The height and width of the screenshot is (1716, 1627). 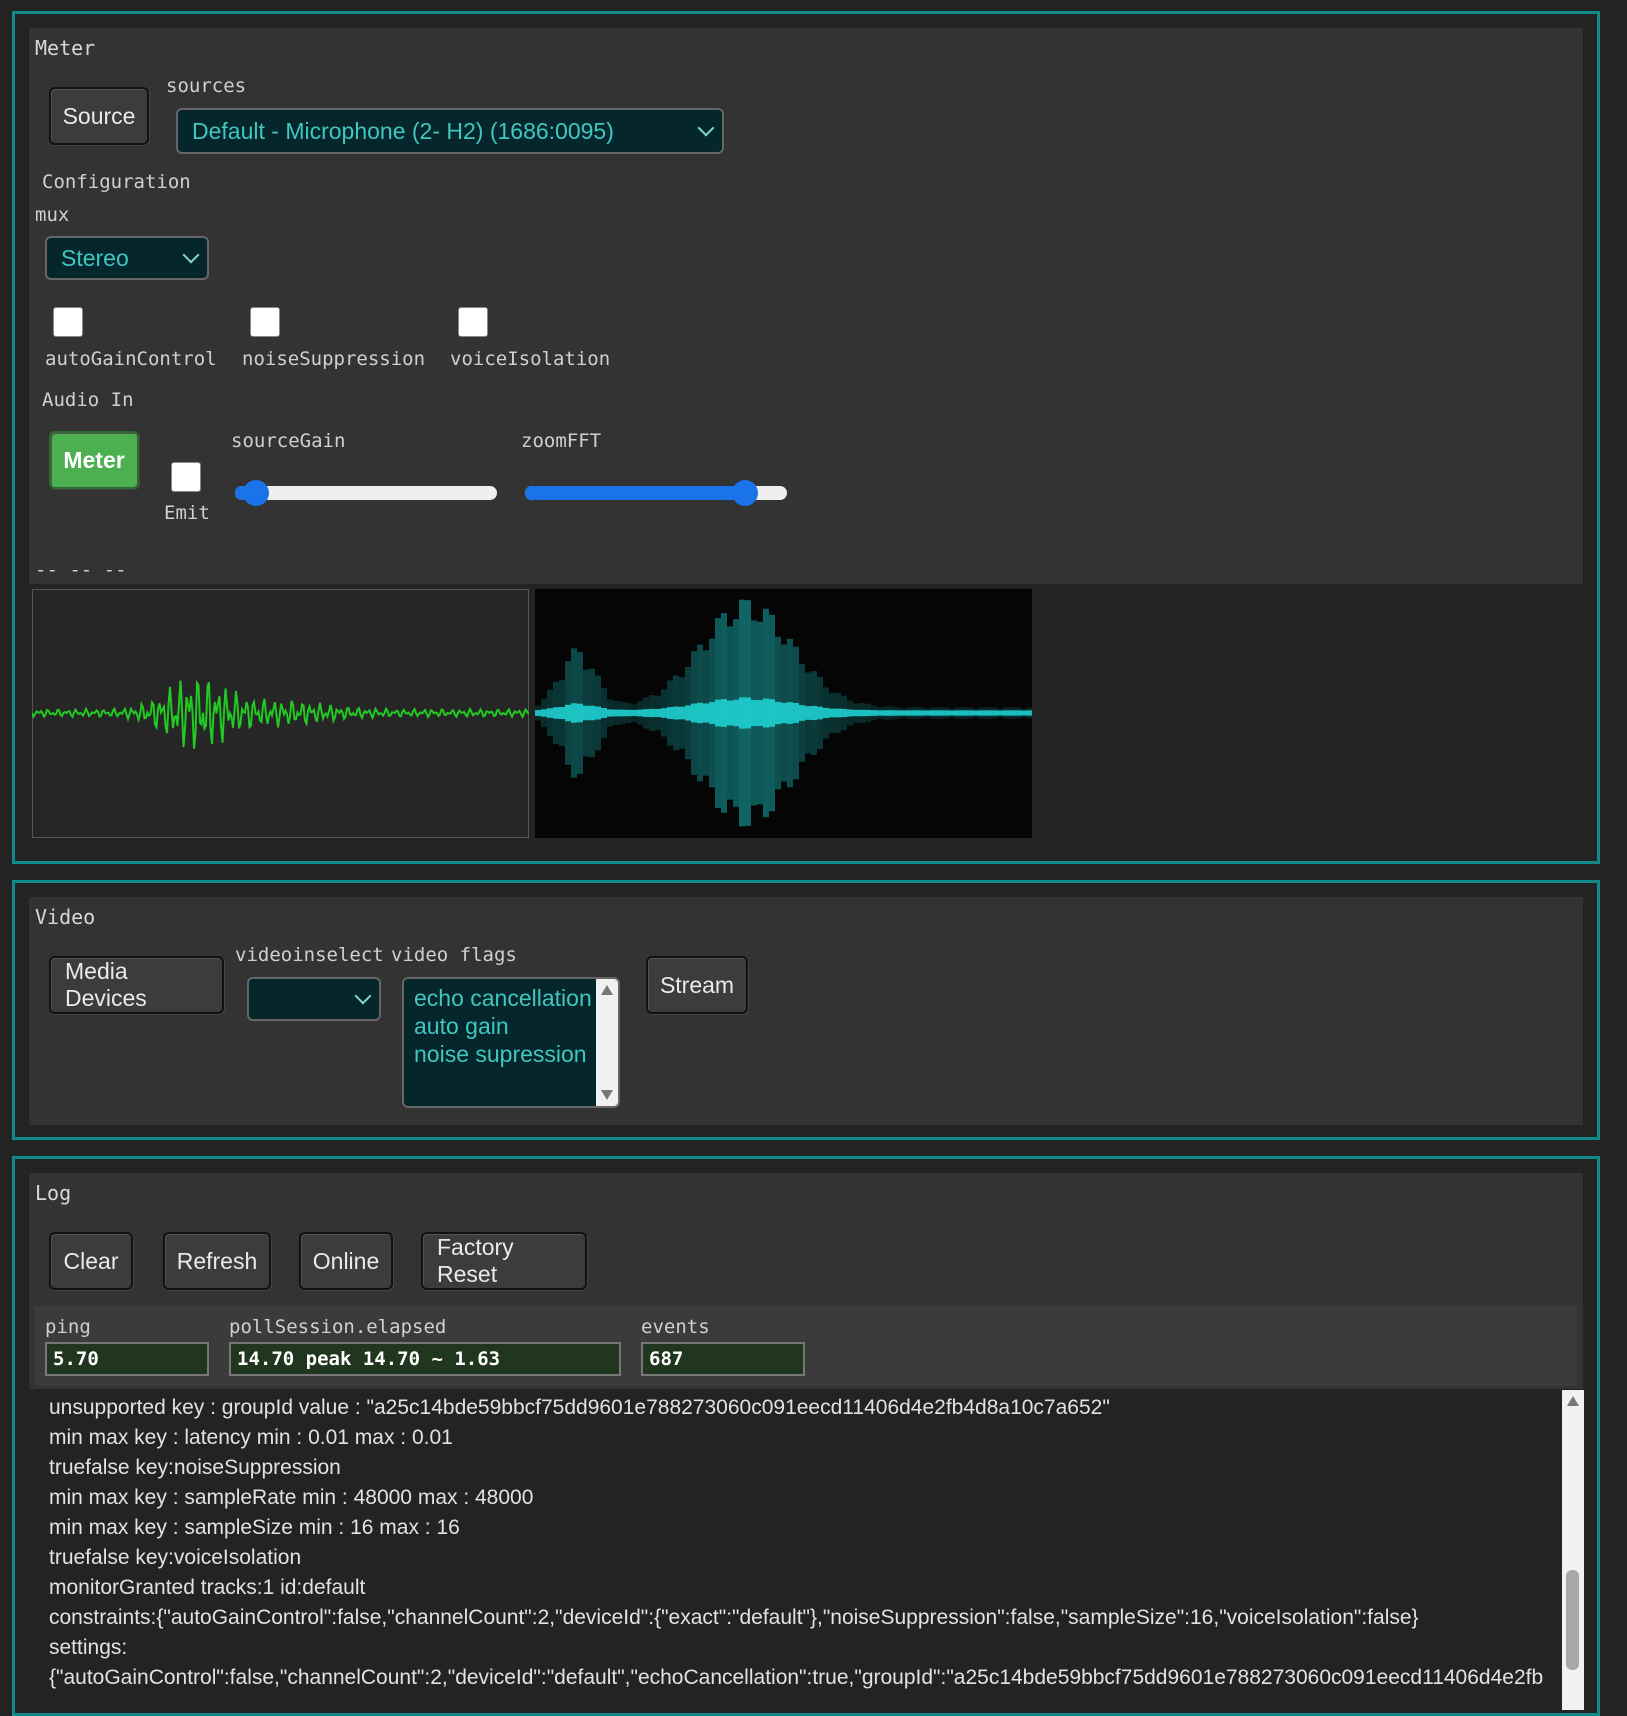 What do you see at coordinates (723, 1359) in the screenshot?
I see `events-field: 687` at bounding box center [723, 1359].